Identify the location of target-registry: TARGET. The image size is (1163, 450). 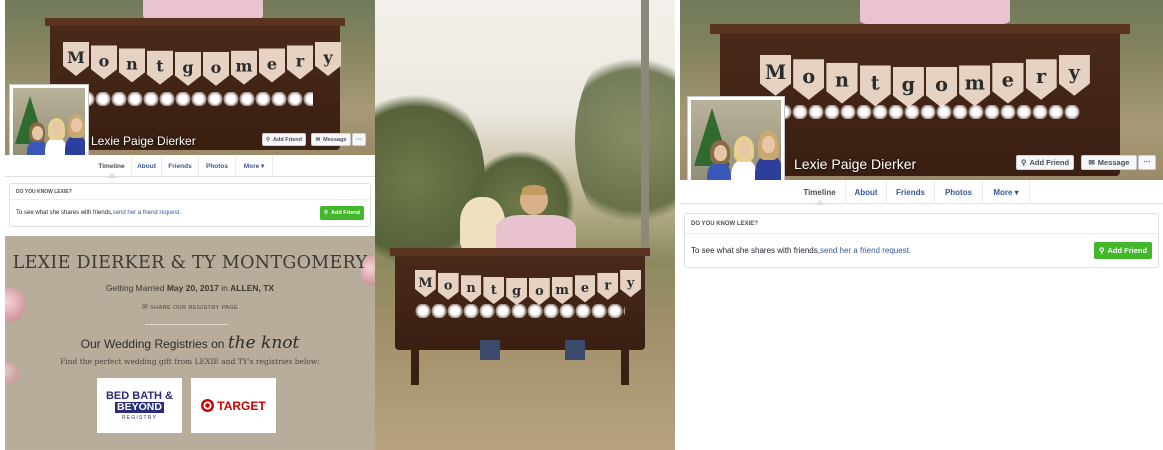
(233, 405).